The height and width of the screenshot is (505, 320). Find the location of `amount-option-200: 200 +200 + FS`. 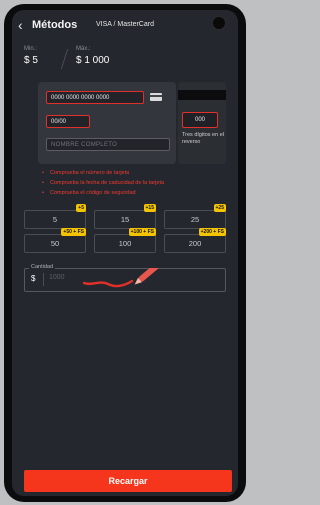

amount-option-200: 200 +200 + FS is located at coordinates (195, 240).